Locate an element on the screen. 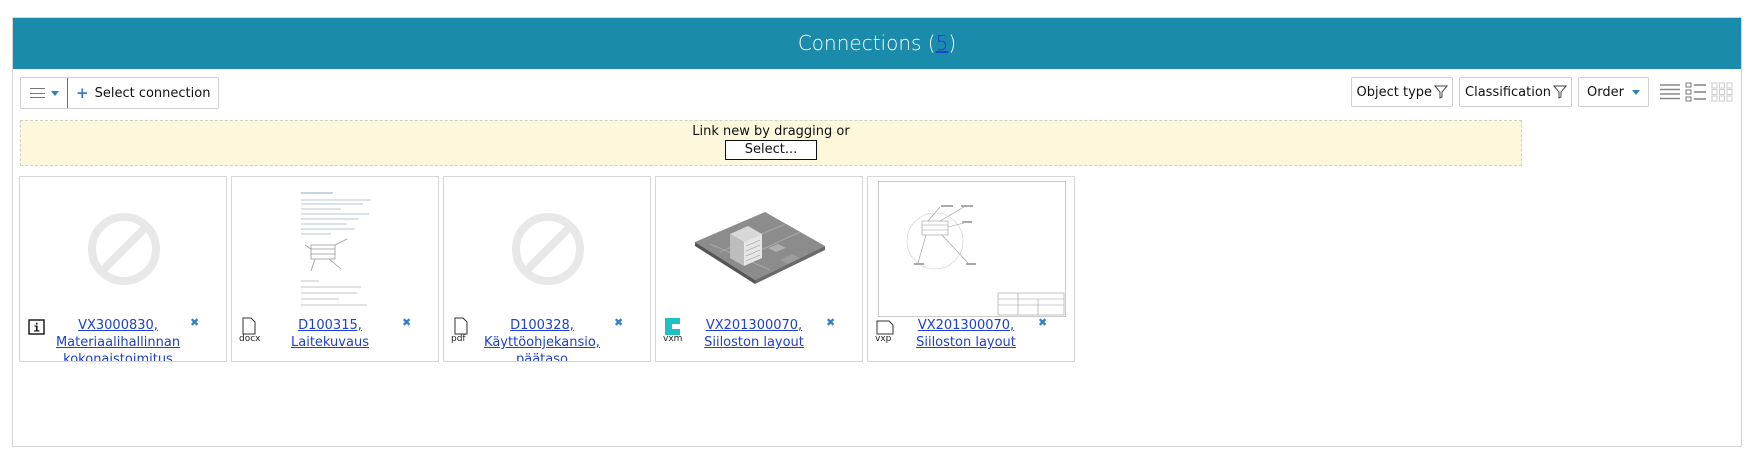 This screenshot has height=464, width=1755. view-mode-switcher is located at coordinates (1696, 92).